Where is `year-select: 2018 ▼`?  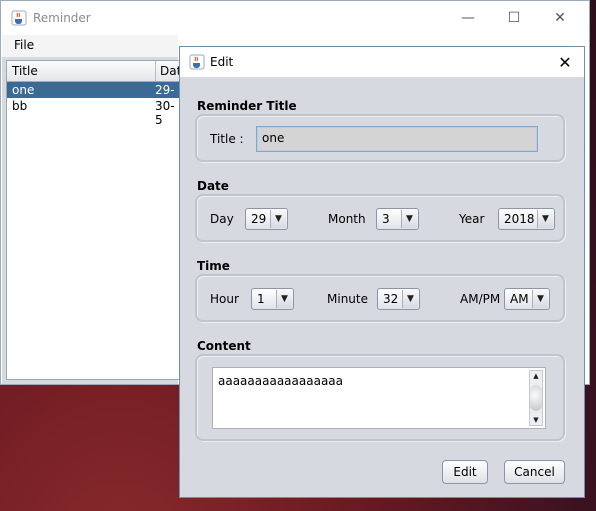 year-select: 2018 ▼ is located at coordinates (526, 219).